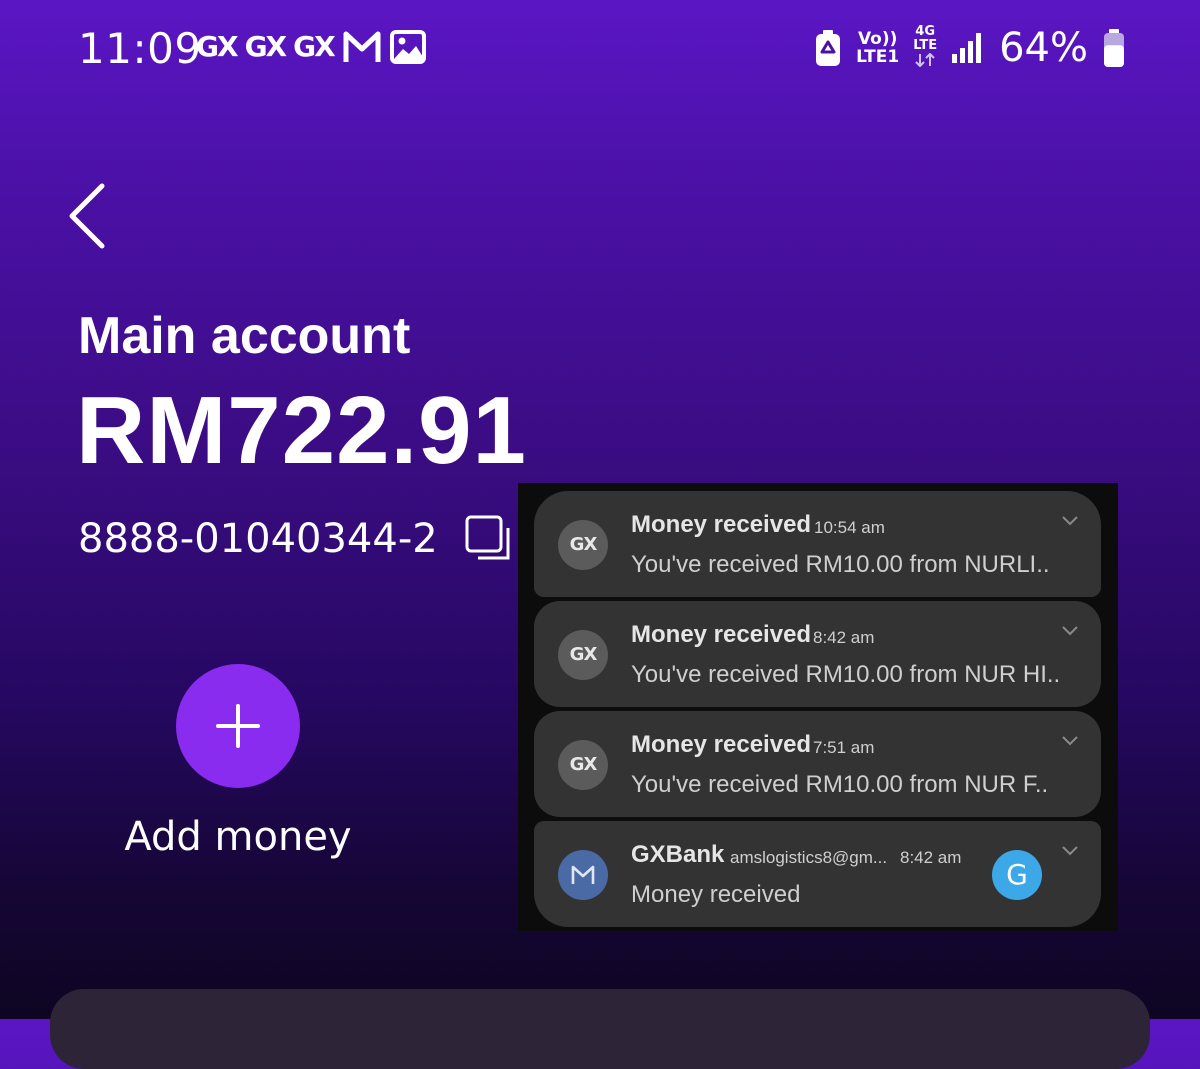 Image resolution: width=1200 pixels, height=1069 pixels. I want to click on data-arrows-icon, so click(925, 60).